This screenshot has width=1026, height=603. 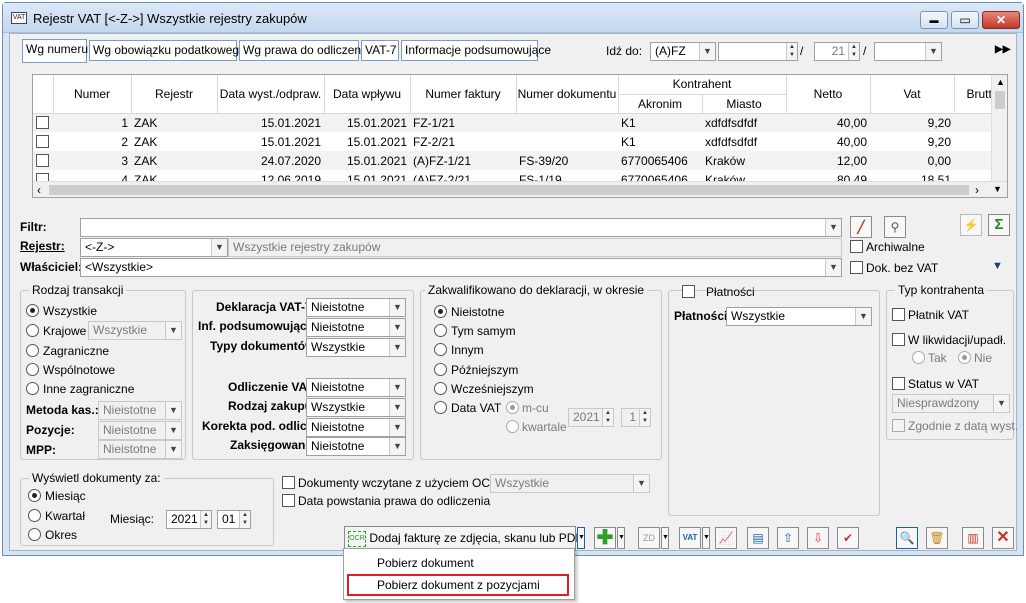 I want to click on radio-miesiac, so click(x=34, y=495).